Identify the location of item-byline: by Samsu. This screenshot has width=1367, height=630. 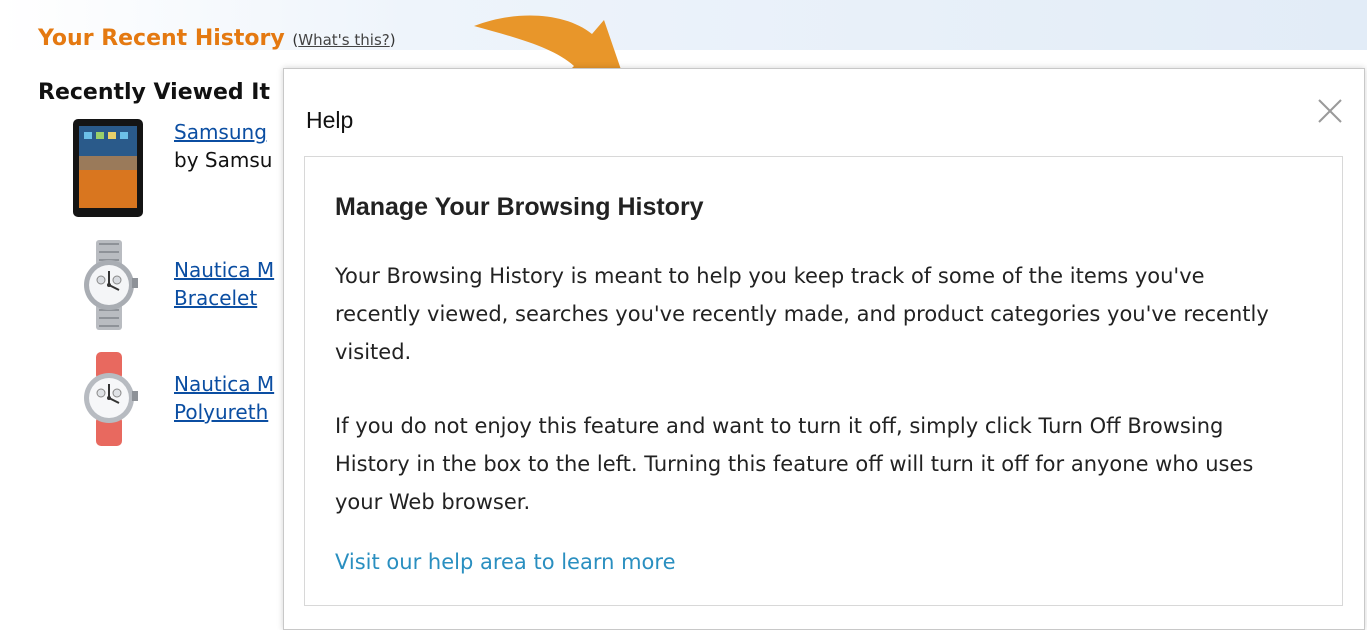
(223, 160).